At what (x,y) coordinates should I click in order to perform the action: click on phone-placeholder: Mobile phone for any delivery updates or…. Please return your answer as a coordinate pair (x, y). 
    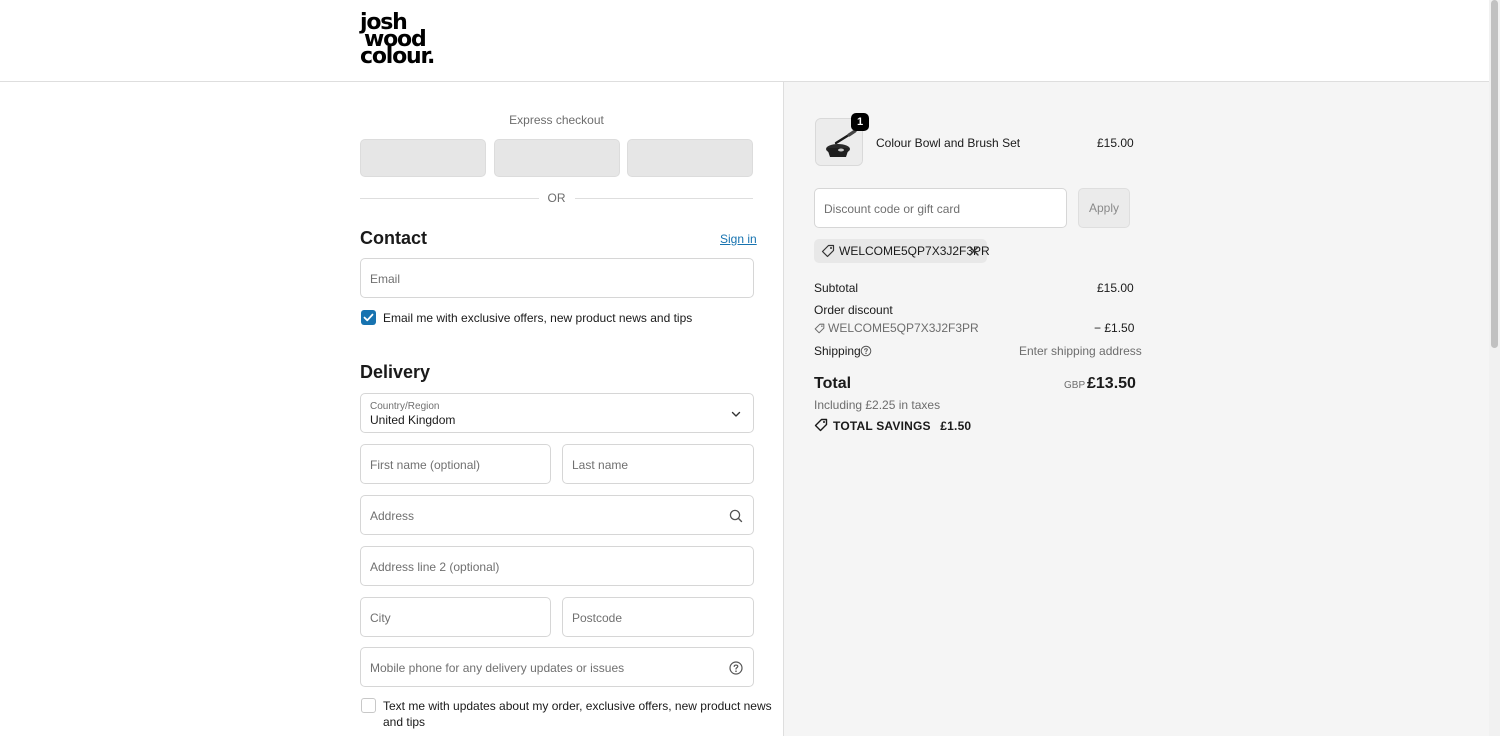
    Looking at the image, I should click on (497, 668).